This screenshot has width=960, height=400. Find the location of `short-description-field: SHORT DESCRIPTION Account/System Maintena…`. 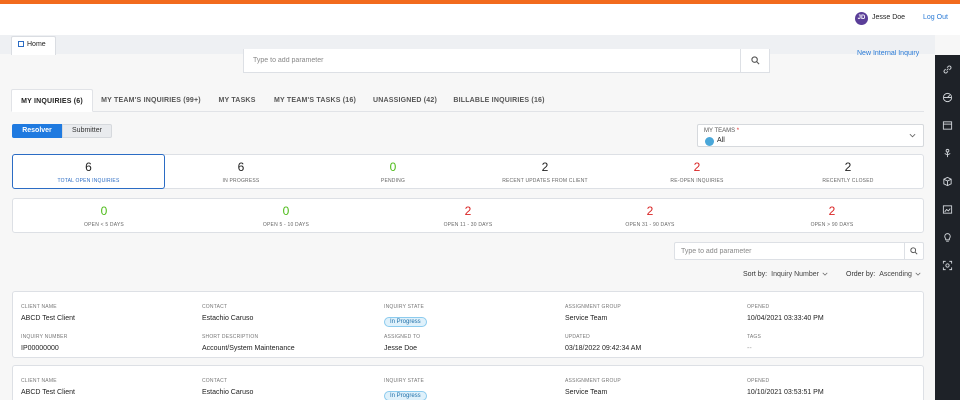

short-description-field: SHORT DESCRIPTION Account/System Maintena… is located at coordinates (248, 343).